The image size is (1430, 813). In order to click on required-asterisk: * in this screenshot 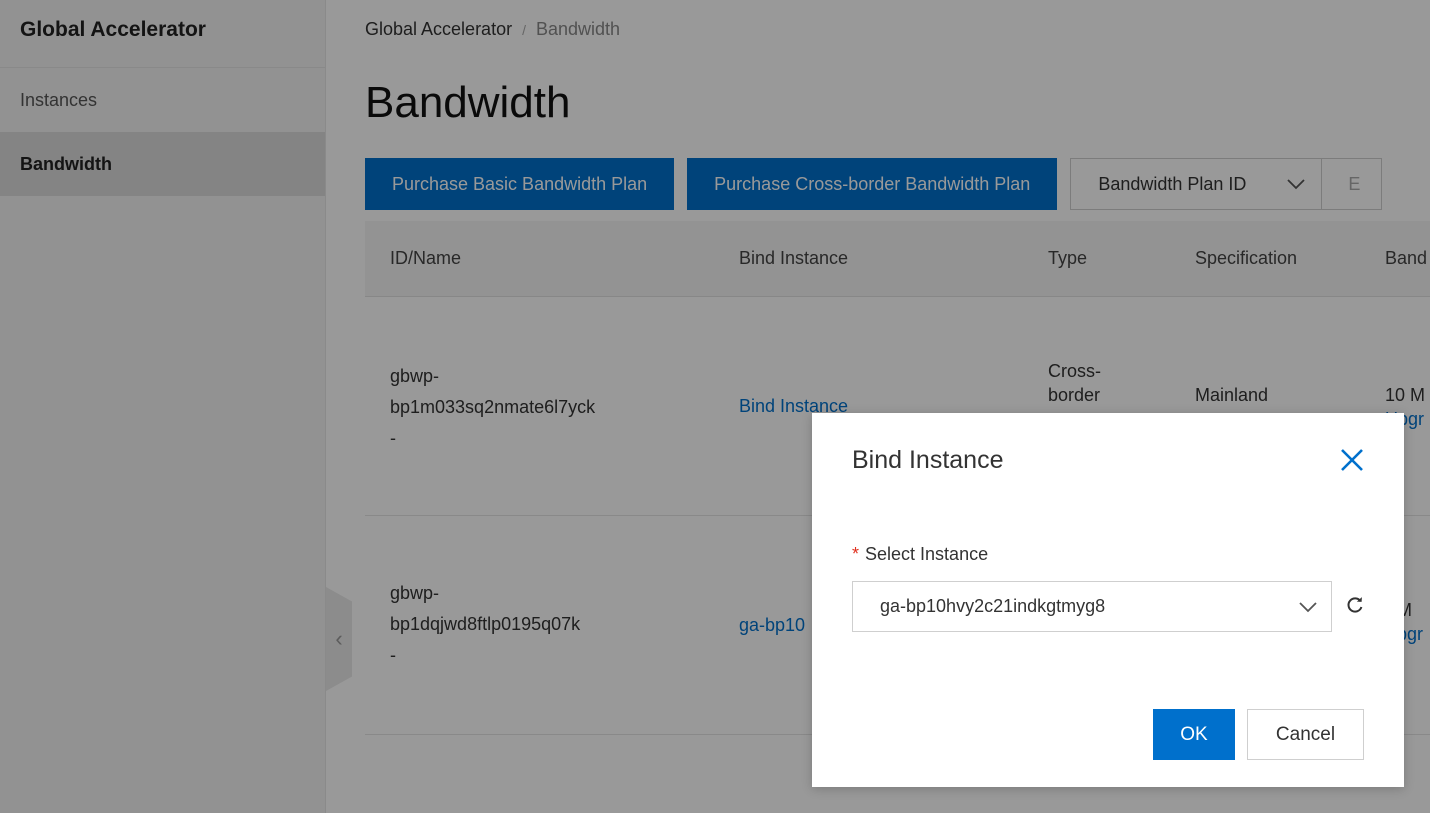, I will do `click(856, 554)`.